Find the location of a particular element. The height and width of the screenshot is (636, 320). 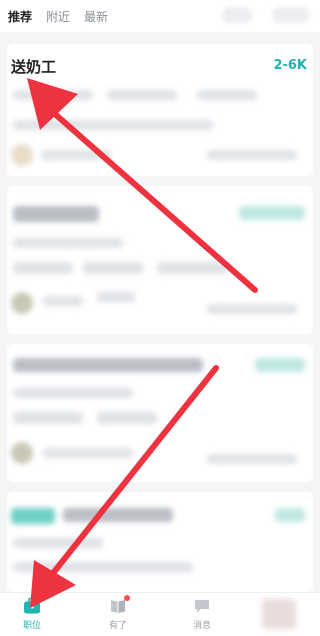

nav-item-youle: 有了 is located at coordinates (118, 615).